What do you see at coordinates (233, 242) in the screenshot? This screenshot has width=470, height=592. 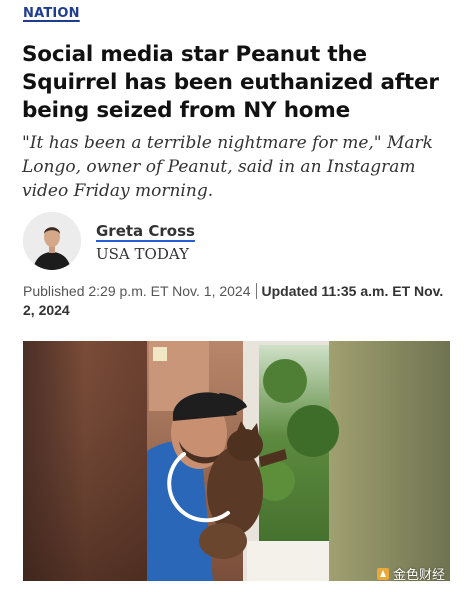 I see `byline: Greta Cross USA TODAY` at bounding box center [233, 242].